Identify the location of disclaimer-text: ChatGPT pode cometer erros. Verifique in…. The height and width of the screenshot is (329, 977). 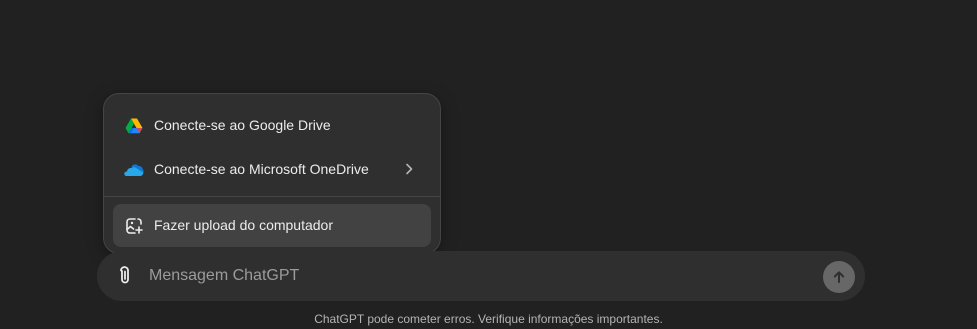
(488, 319).